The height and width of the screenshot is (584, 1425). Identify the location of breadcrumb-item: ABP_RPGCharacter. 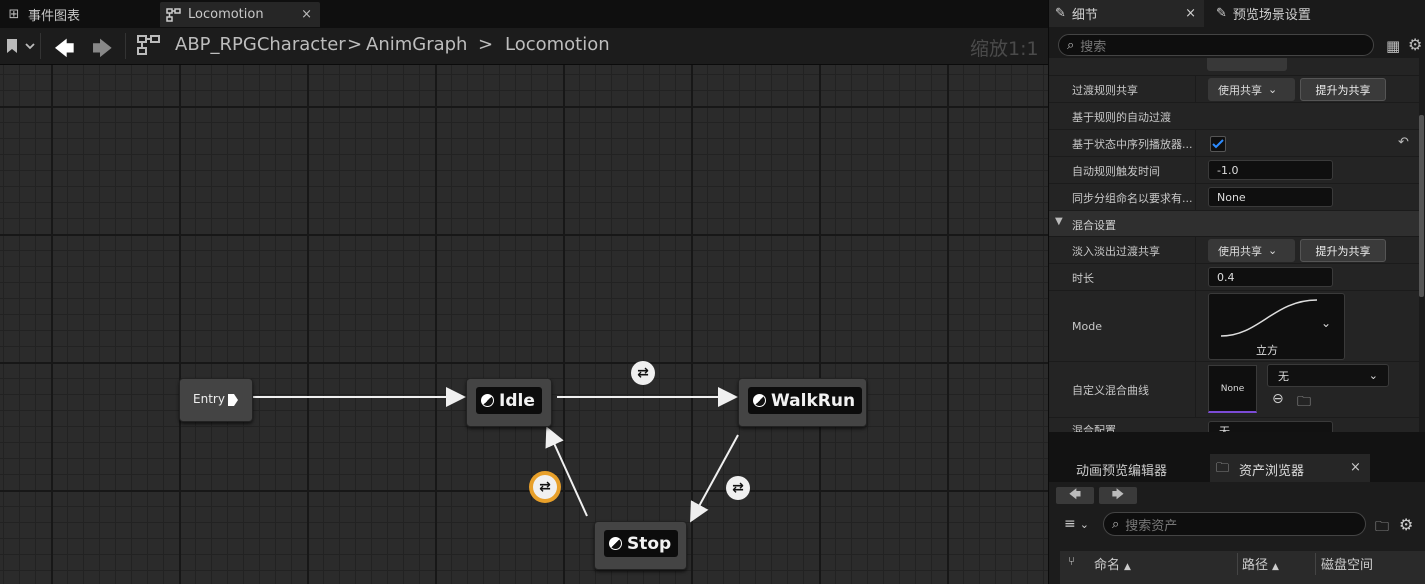
(260, 44).